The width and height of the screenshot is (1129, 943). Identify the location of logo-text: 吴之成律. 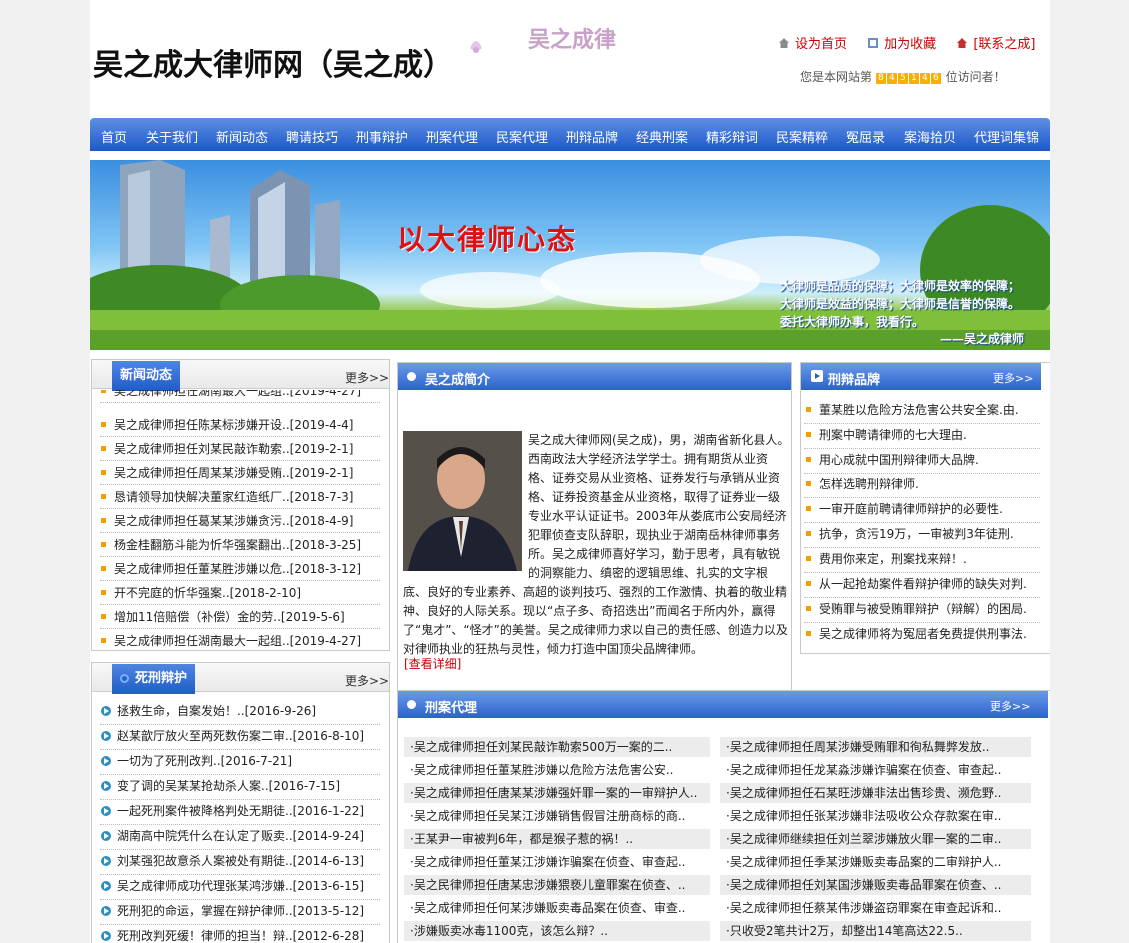
(572, 40).